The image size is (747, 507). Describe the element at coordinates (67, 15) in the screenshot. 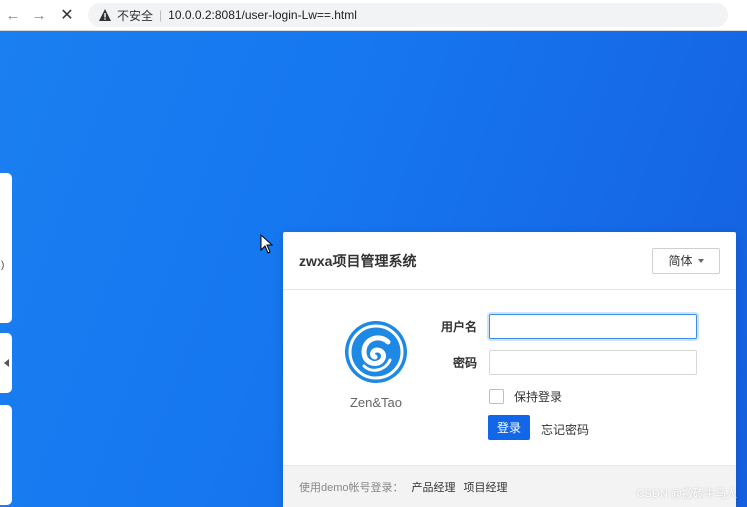

I see `stop-loading-icon: ✕` at that location.